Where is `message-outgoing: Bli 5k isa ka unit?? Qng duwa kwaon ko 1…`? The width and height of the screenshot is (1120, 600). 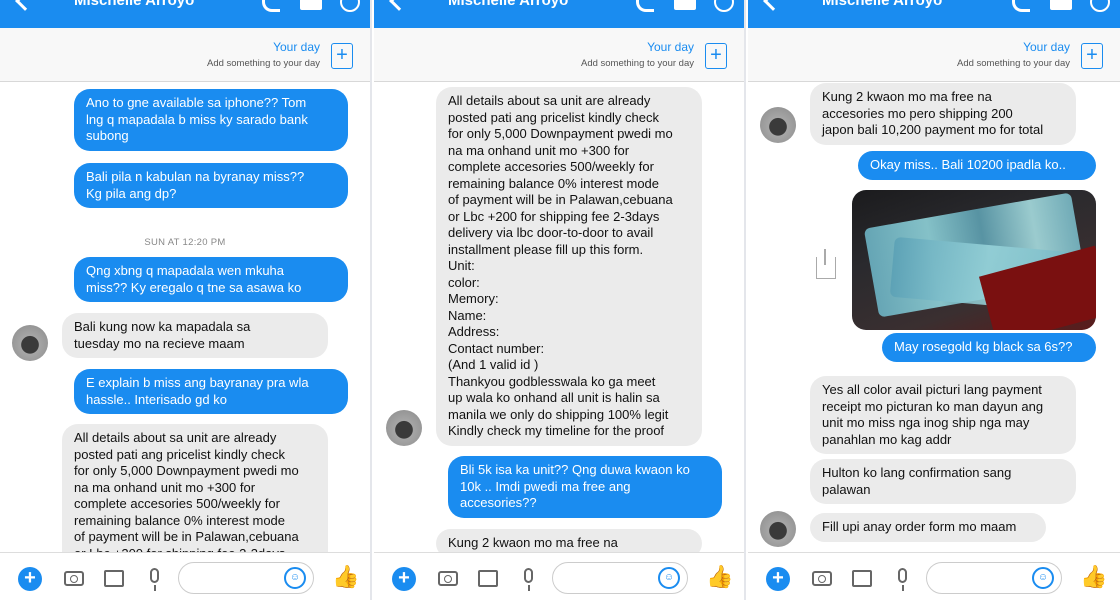 message-outgoing: Bli 5k isa ka unit?? Qng duwa kwaon ko 1… is located at coordinates (585, 487).